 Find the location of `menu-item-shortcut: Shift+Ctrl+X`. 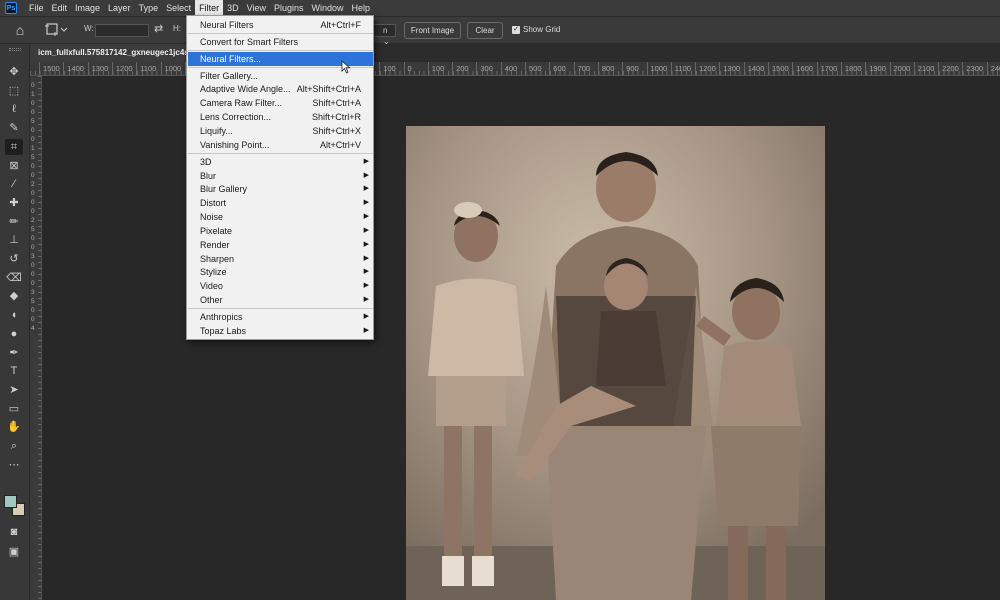

menu-item-shortcut: Shift+Ctrl+X is located at coordinates (336, 130).